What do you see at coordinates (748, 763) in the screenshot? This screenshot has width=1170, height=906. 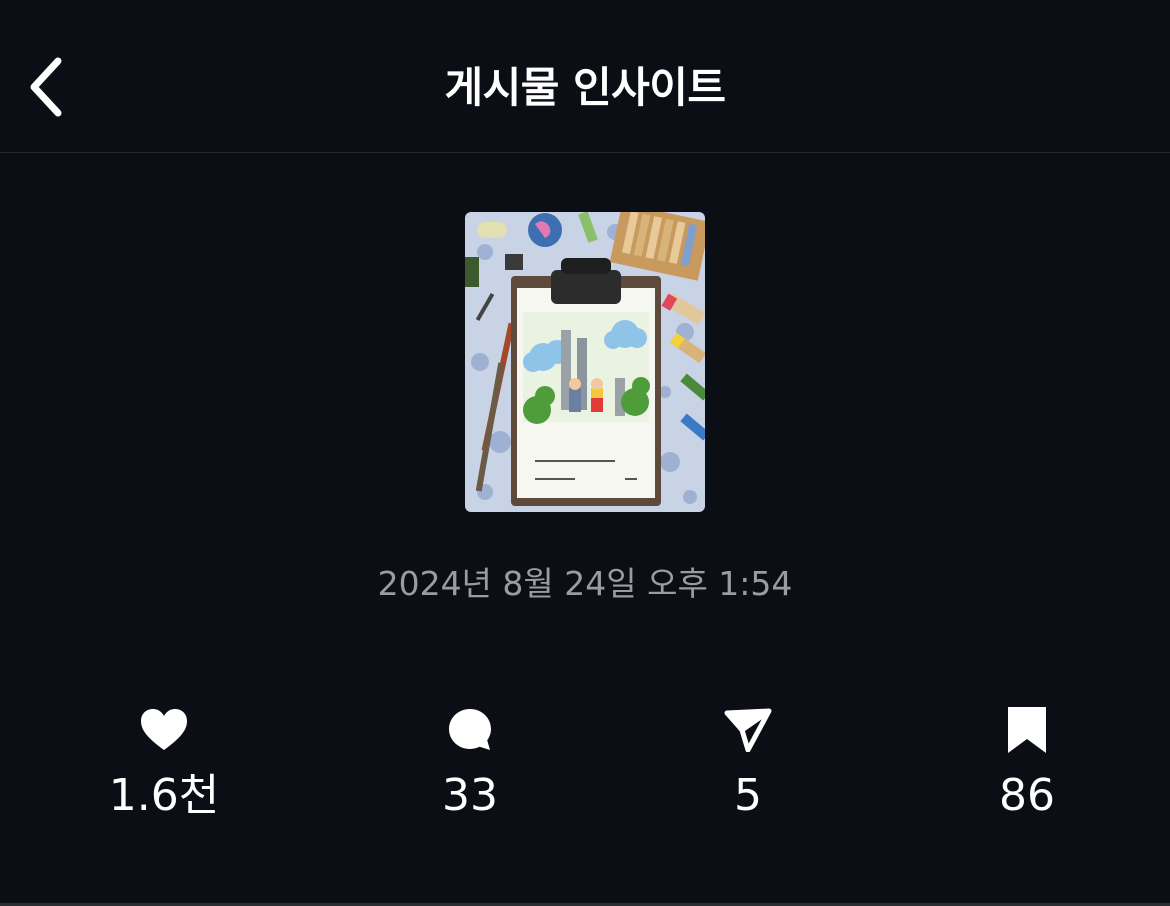 I see `stat-shares: 5` at bounding box center [748, 763].